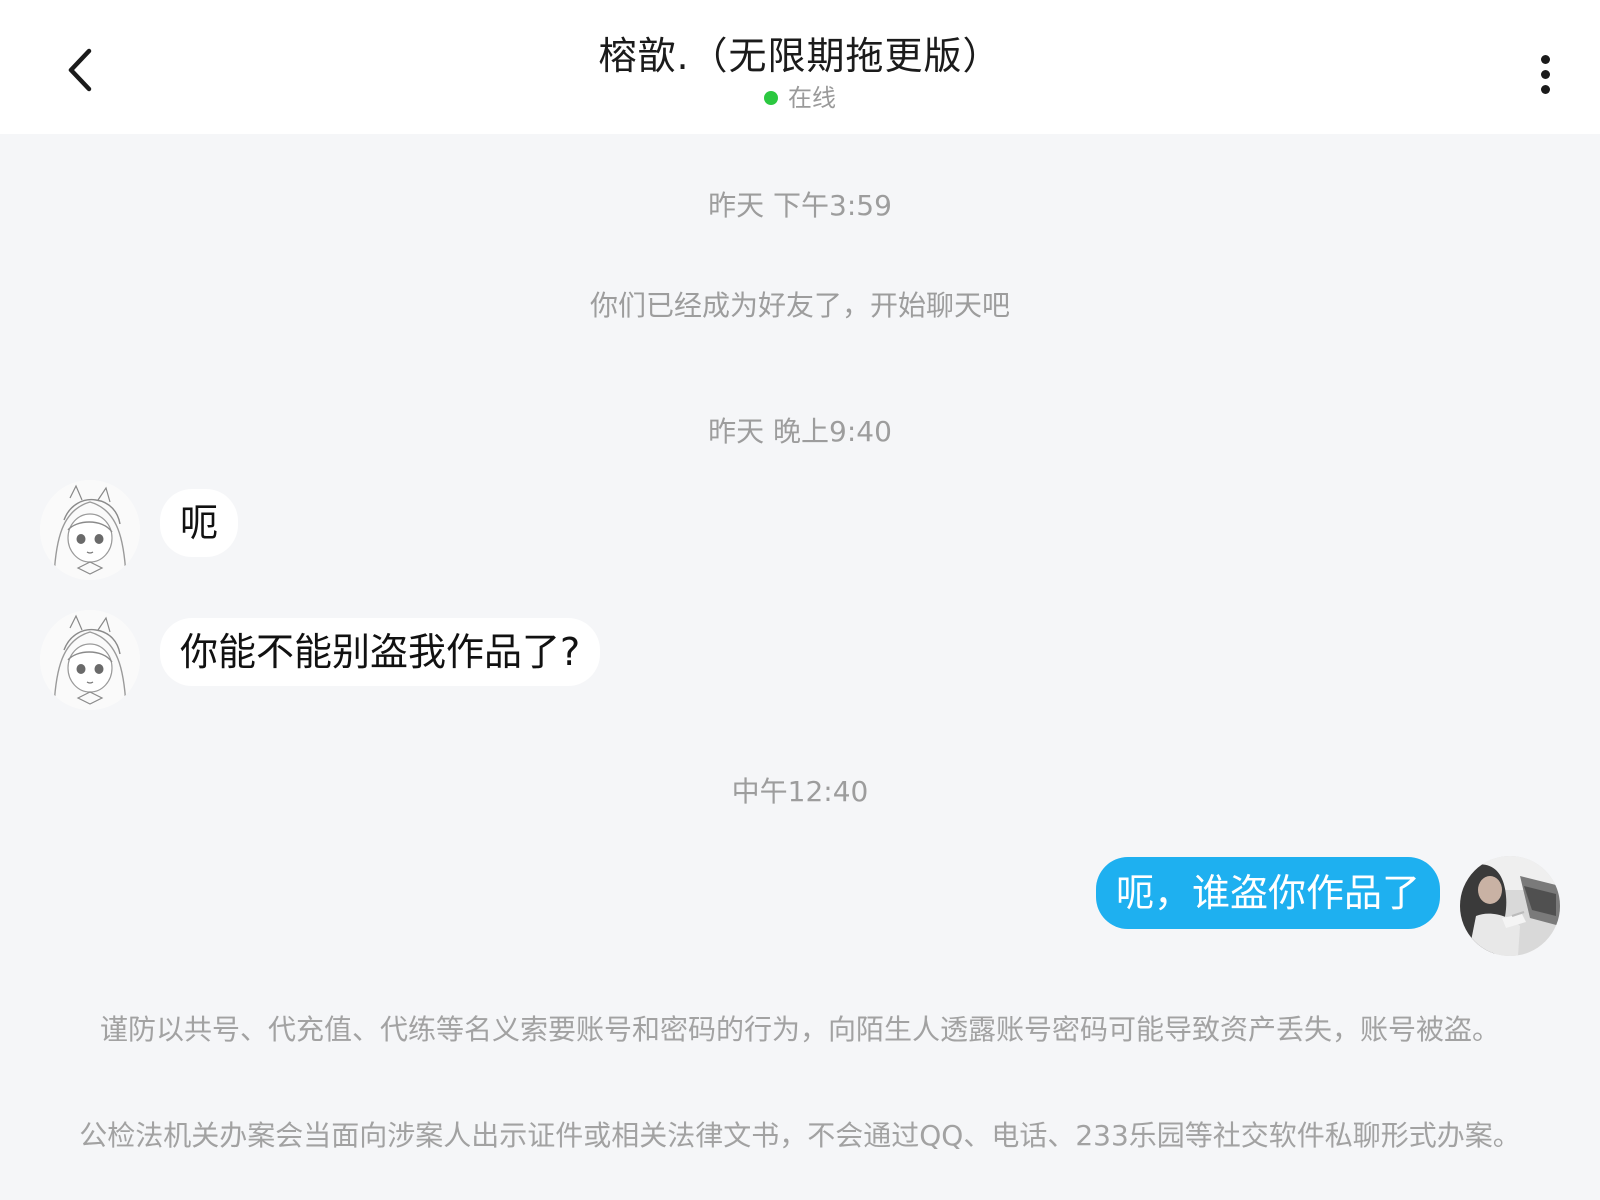 The height and width of the screenshot is (1200, 1600). I want to click on message-text: 呃, so click(199, 523).